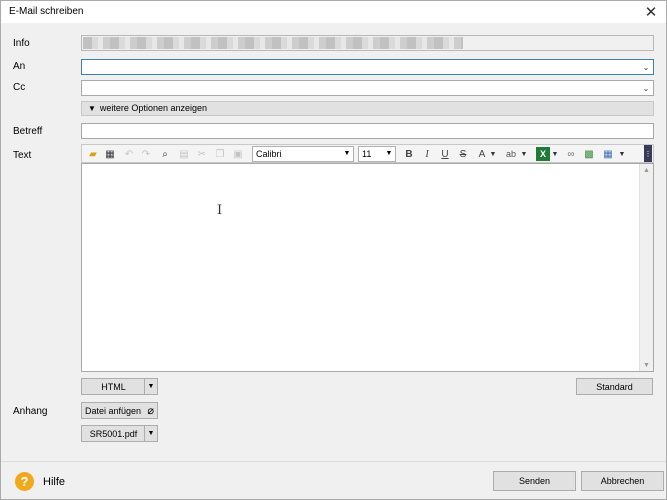  Describe the element at coordinates (646, 170) in the screenshot. I see `scroll-up-icon: ▲` at that location.